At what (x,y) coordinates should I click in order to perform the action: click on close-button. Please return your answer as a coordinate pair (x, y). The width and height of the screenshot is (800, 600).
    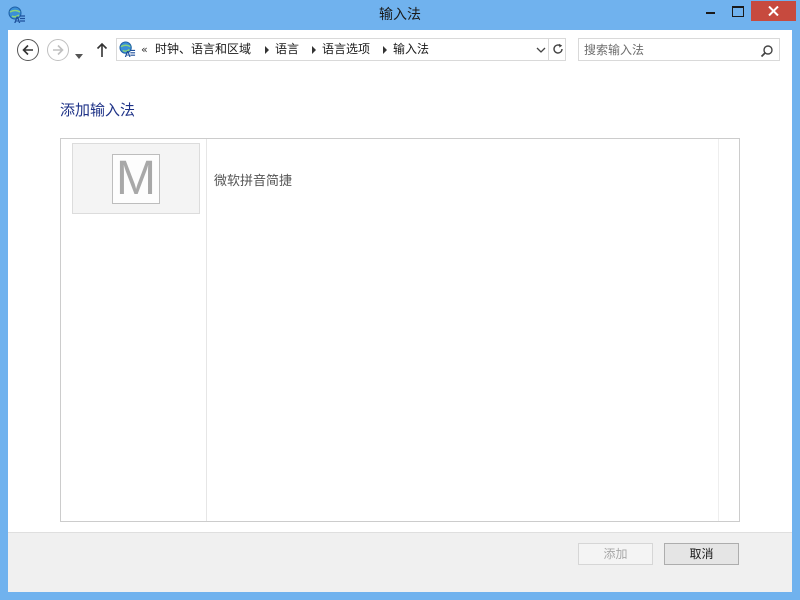
    Looking at the image, I should click on (773, 11).